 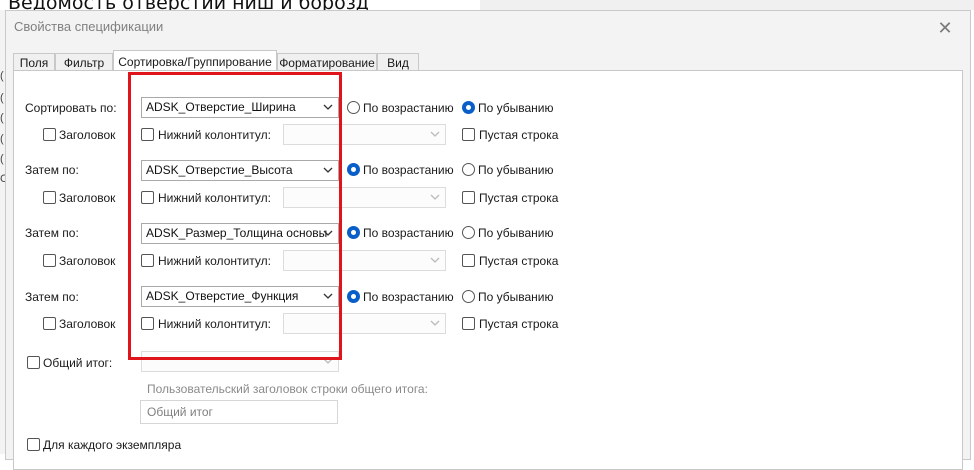 What do you see at coordinates (84, 62) in the screenshot?
I see `tab-filter: Фильтр` at bounding box center [84, 62].